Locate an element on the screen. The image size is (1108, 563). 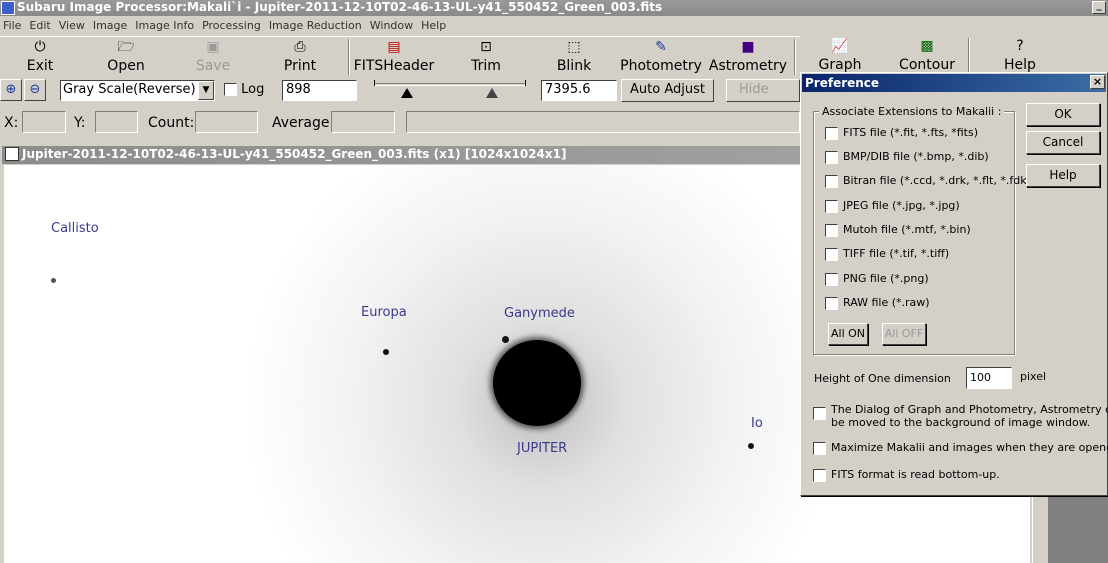
contour-icon: ▩ is located at coordinates (927, 46).